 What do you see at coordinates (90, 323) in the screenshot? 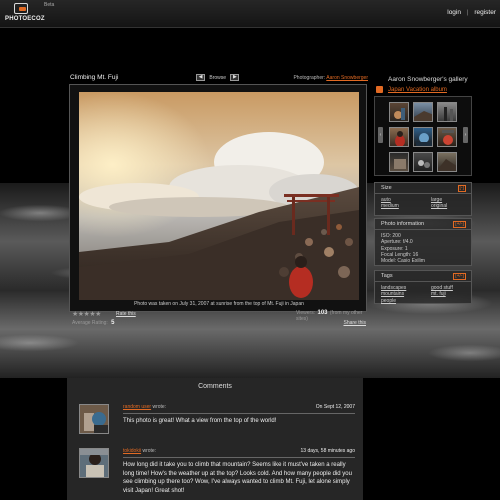
I see `average-rating-label: Average Rating:` at bounding box center [90, 323].